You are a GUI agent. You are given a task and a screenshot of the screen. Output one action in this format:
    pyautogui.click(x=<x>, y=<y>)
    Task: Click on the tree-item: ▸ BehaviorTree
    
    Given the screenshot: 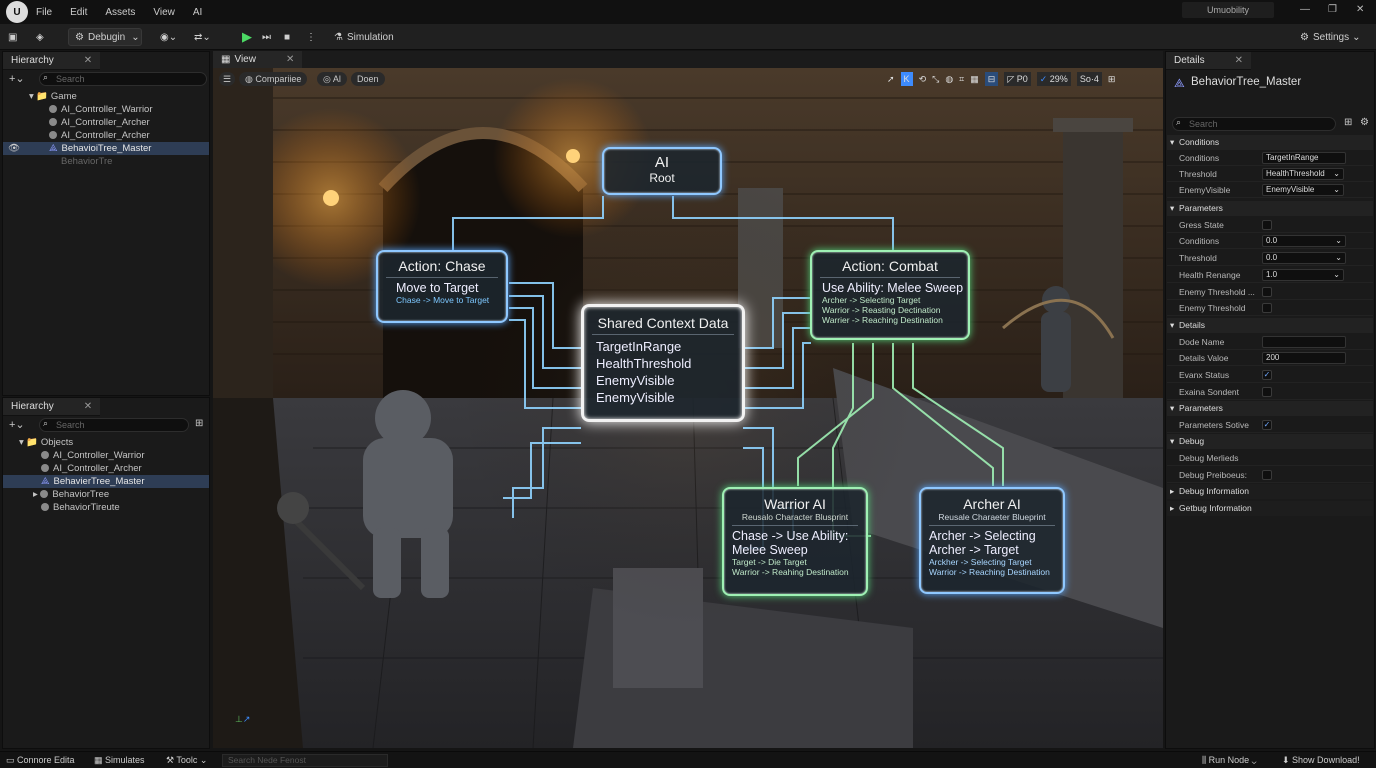 What is the action you would take?
    pyautogui.click(x=106, y=494)
    